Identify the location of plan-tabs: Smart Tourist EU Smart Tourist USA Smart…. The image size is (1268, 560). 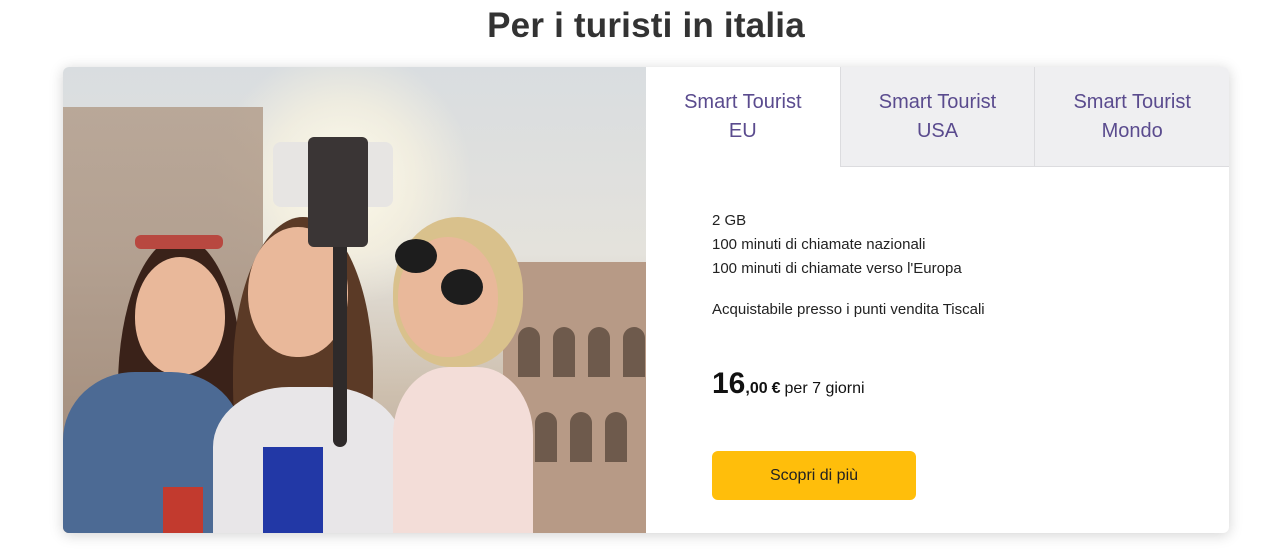
(937, 117).